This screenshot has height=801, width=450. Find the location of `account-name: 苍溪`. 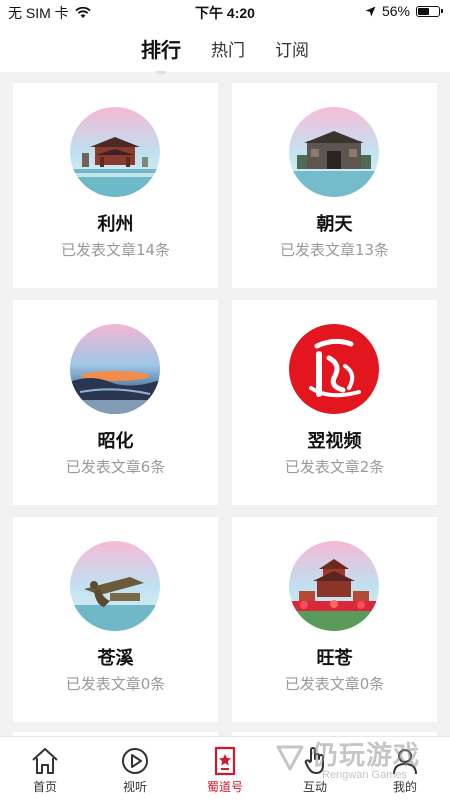

account-name: 苍溪 is located at coordinates (115, 658).